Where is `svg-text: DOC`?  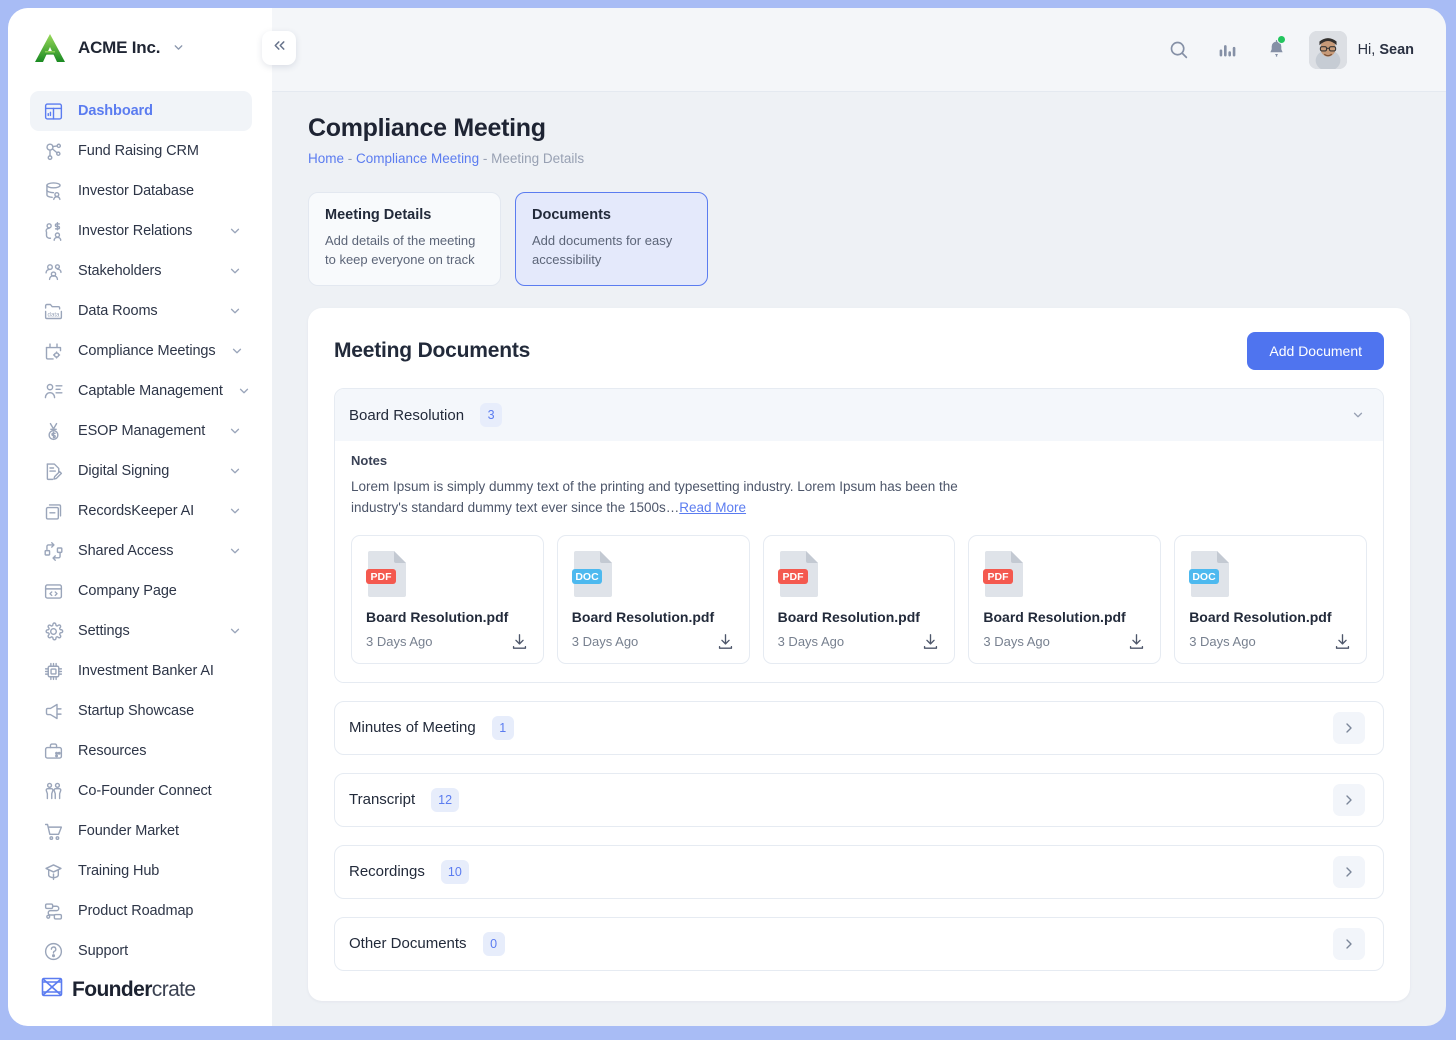
svg-text: DOC is located at coordinates (1205, 577).